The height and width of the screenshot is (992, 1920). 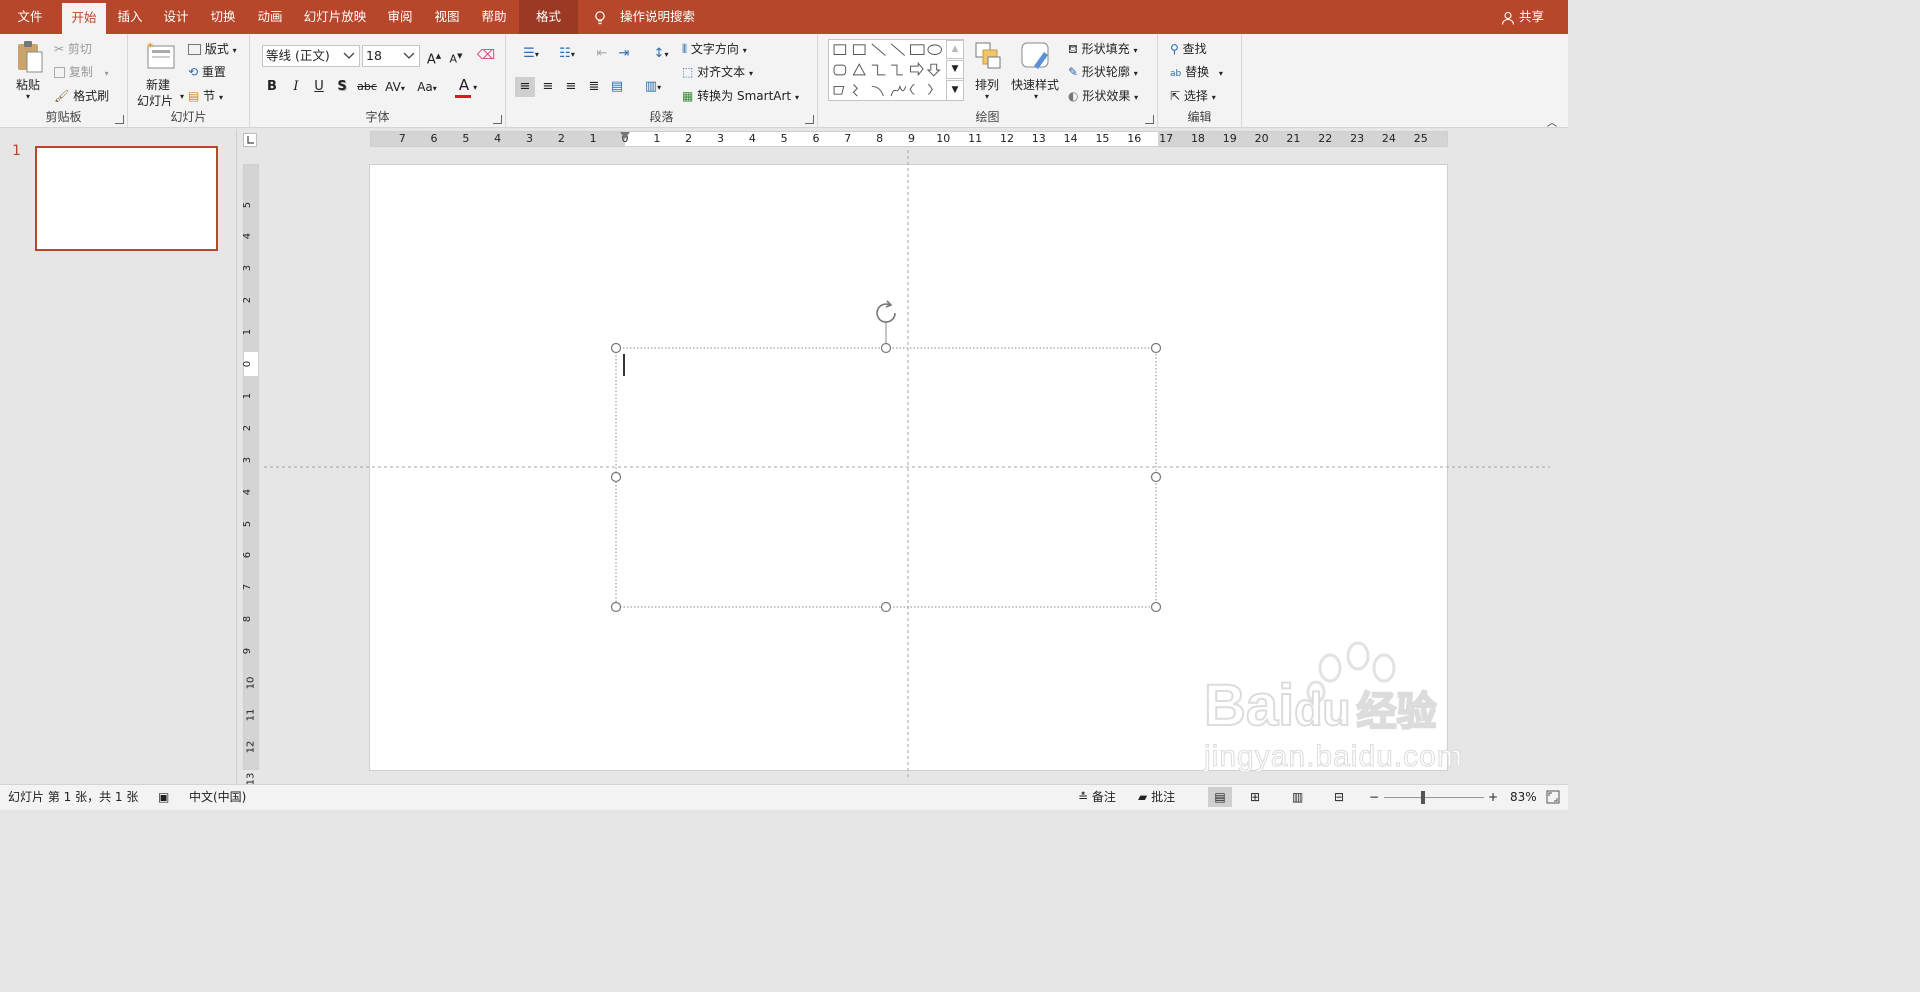 What do you see at coordinates (223, 17) in the screenshot?
I see `tab-transitions: 切换` at bounding box center [223, 17].